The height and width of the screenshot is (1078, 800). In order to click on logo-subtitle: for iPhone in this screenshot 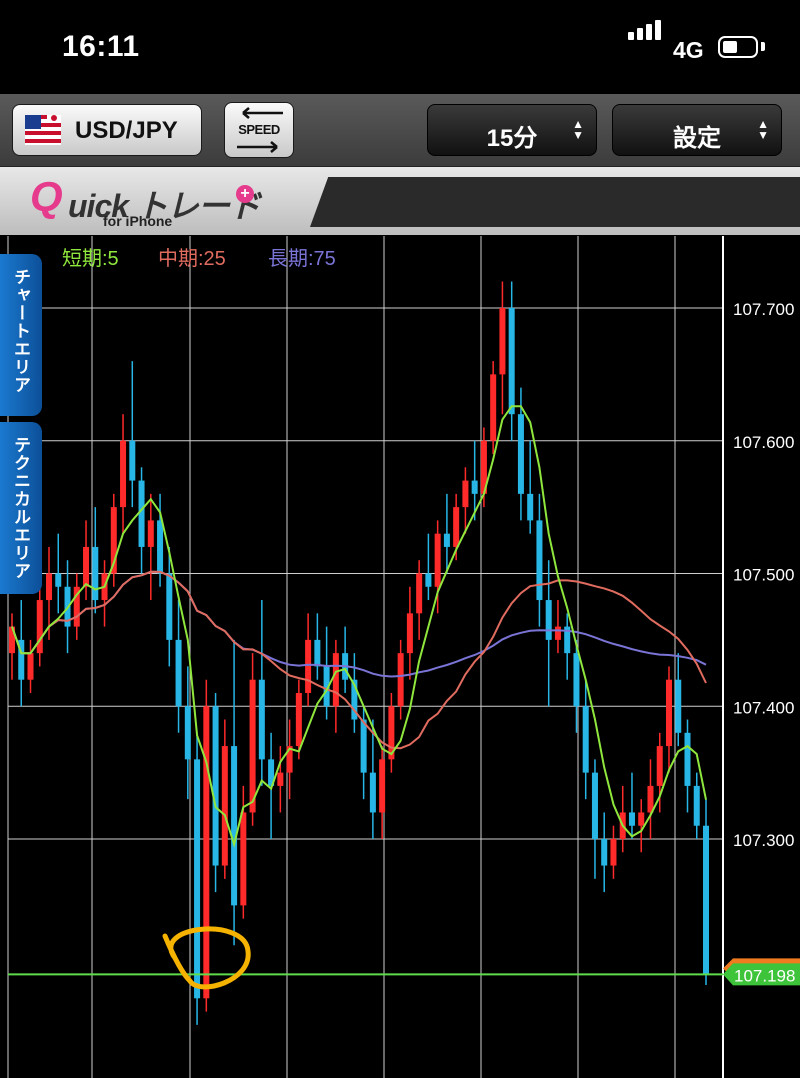, I will do `click(138, 221)`.